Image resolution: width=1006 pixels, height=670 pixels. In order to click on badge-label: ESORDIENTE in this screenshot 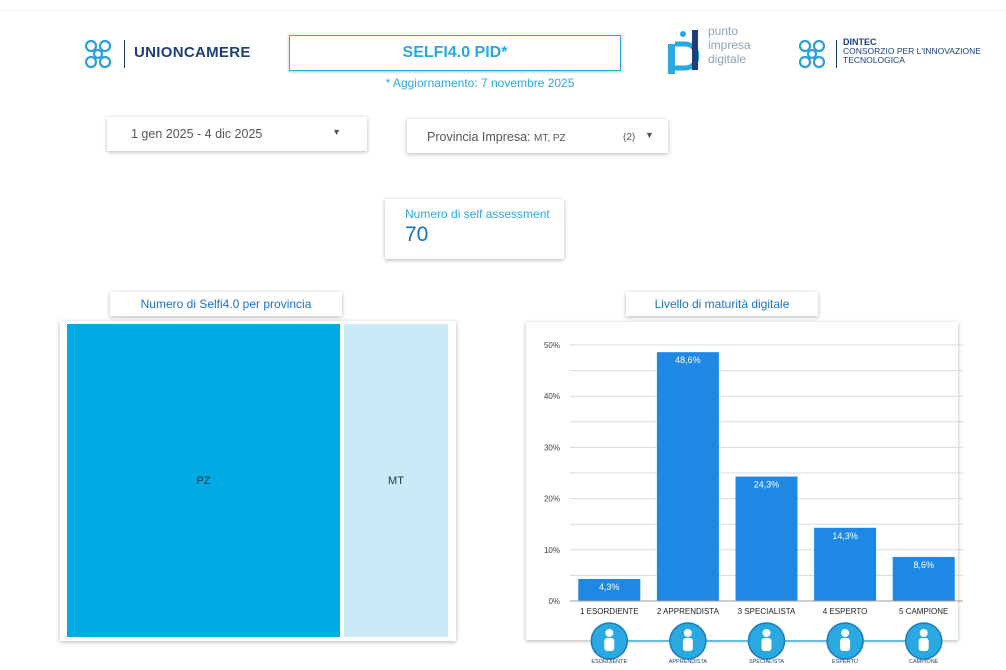, I will do `click(609, 662)`.